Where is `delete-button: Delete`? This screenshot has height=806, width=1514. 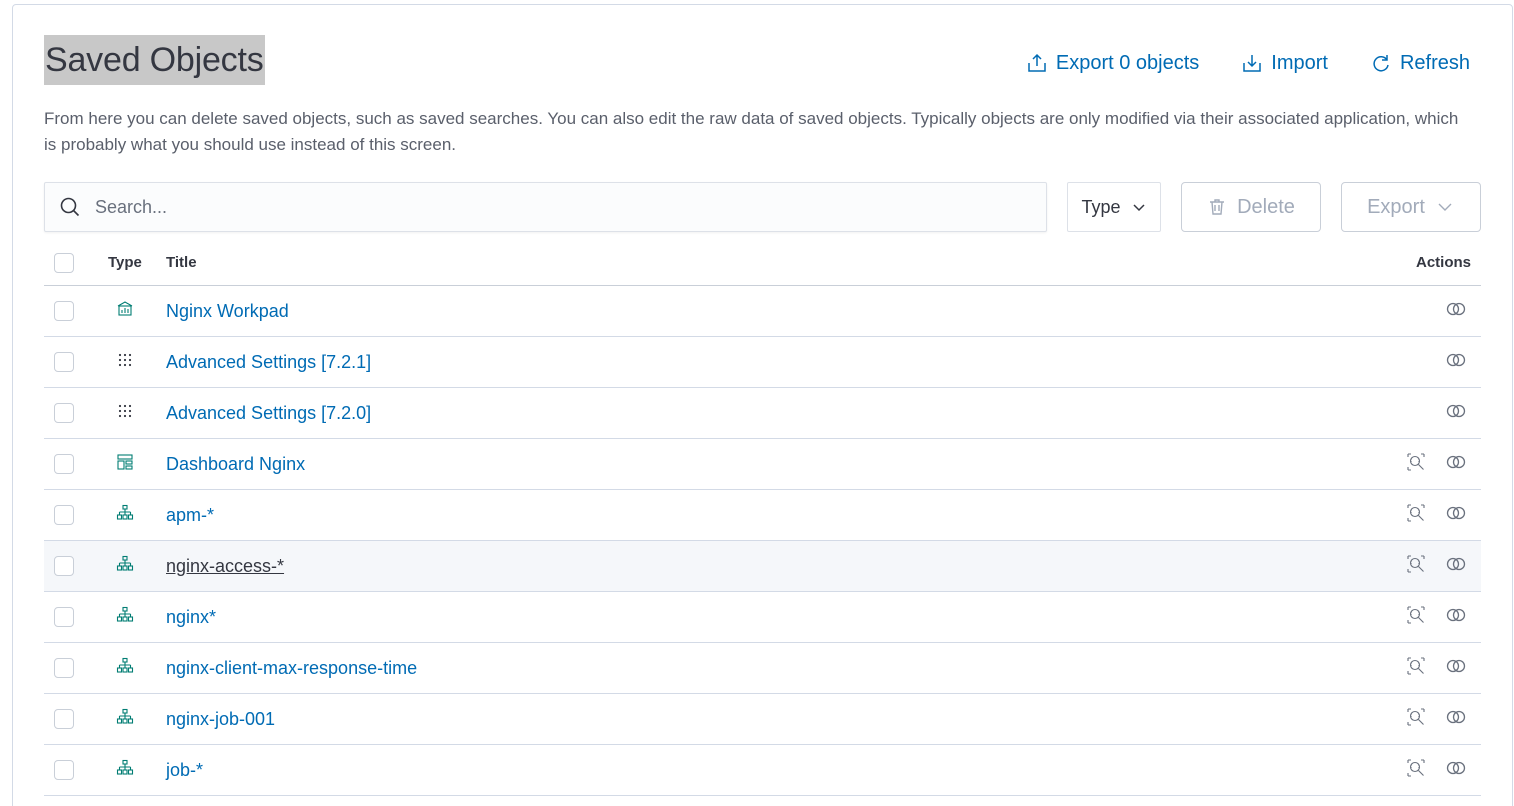
delete-button: Delete is located at coordinates (1251, 207).